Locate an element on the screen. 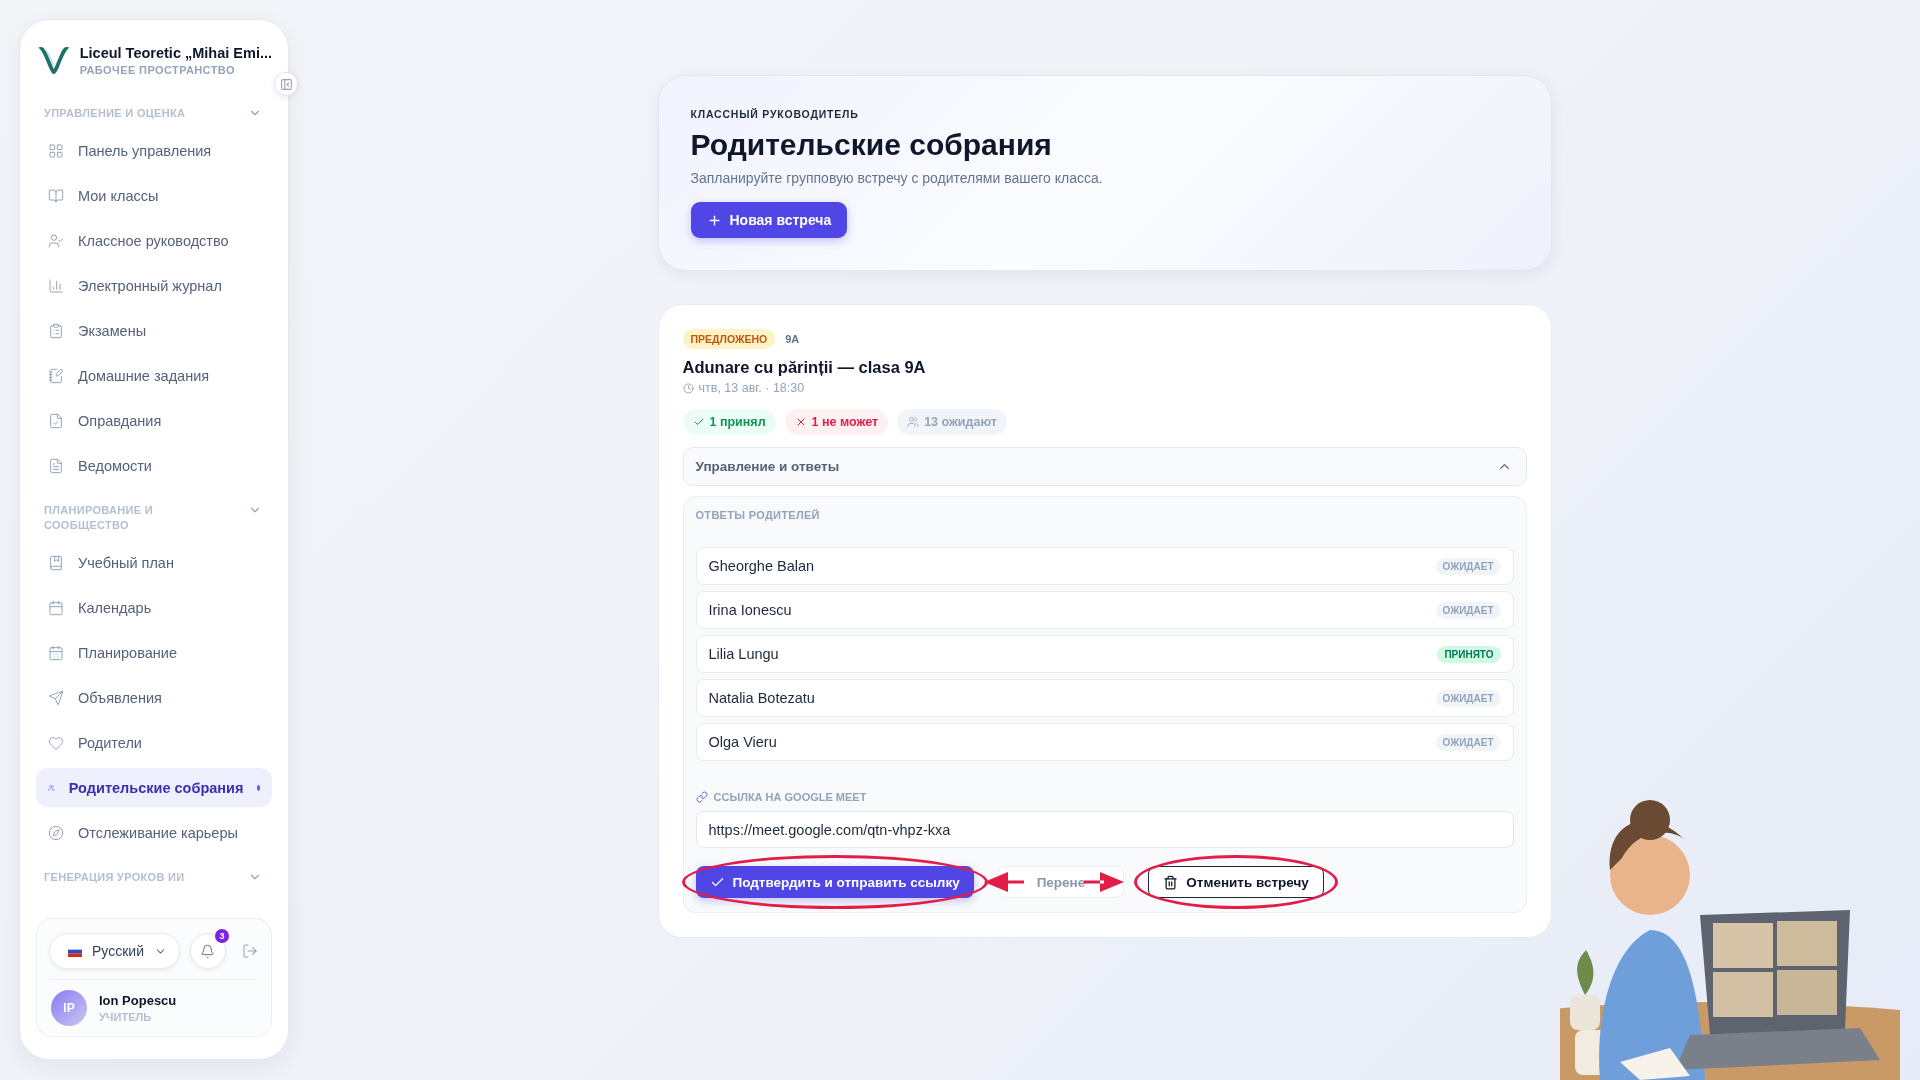 This screenshot has height=1080, width=1920. workspace-label: РАБОЧЕЕ ПРОСТРАНСТВО is located at coordinates (157, 69).